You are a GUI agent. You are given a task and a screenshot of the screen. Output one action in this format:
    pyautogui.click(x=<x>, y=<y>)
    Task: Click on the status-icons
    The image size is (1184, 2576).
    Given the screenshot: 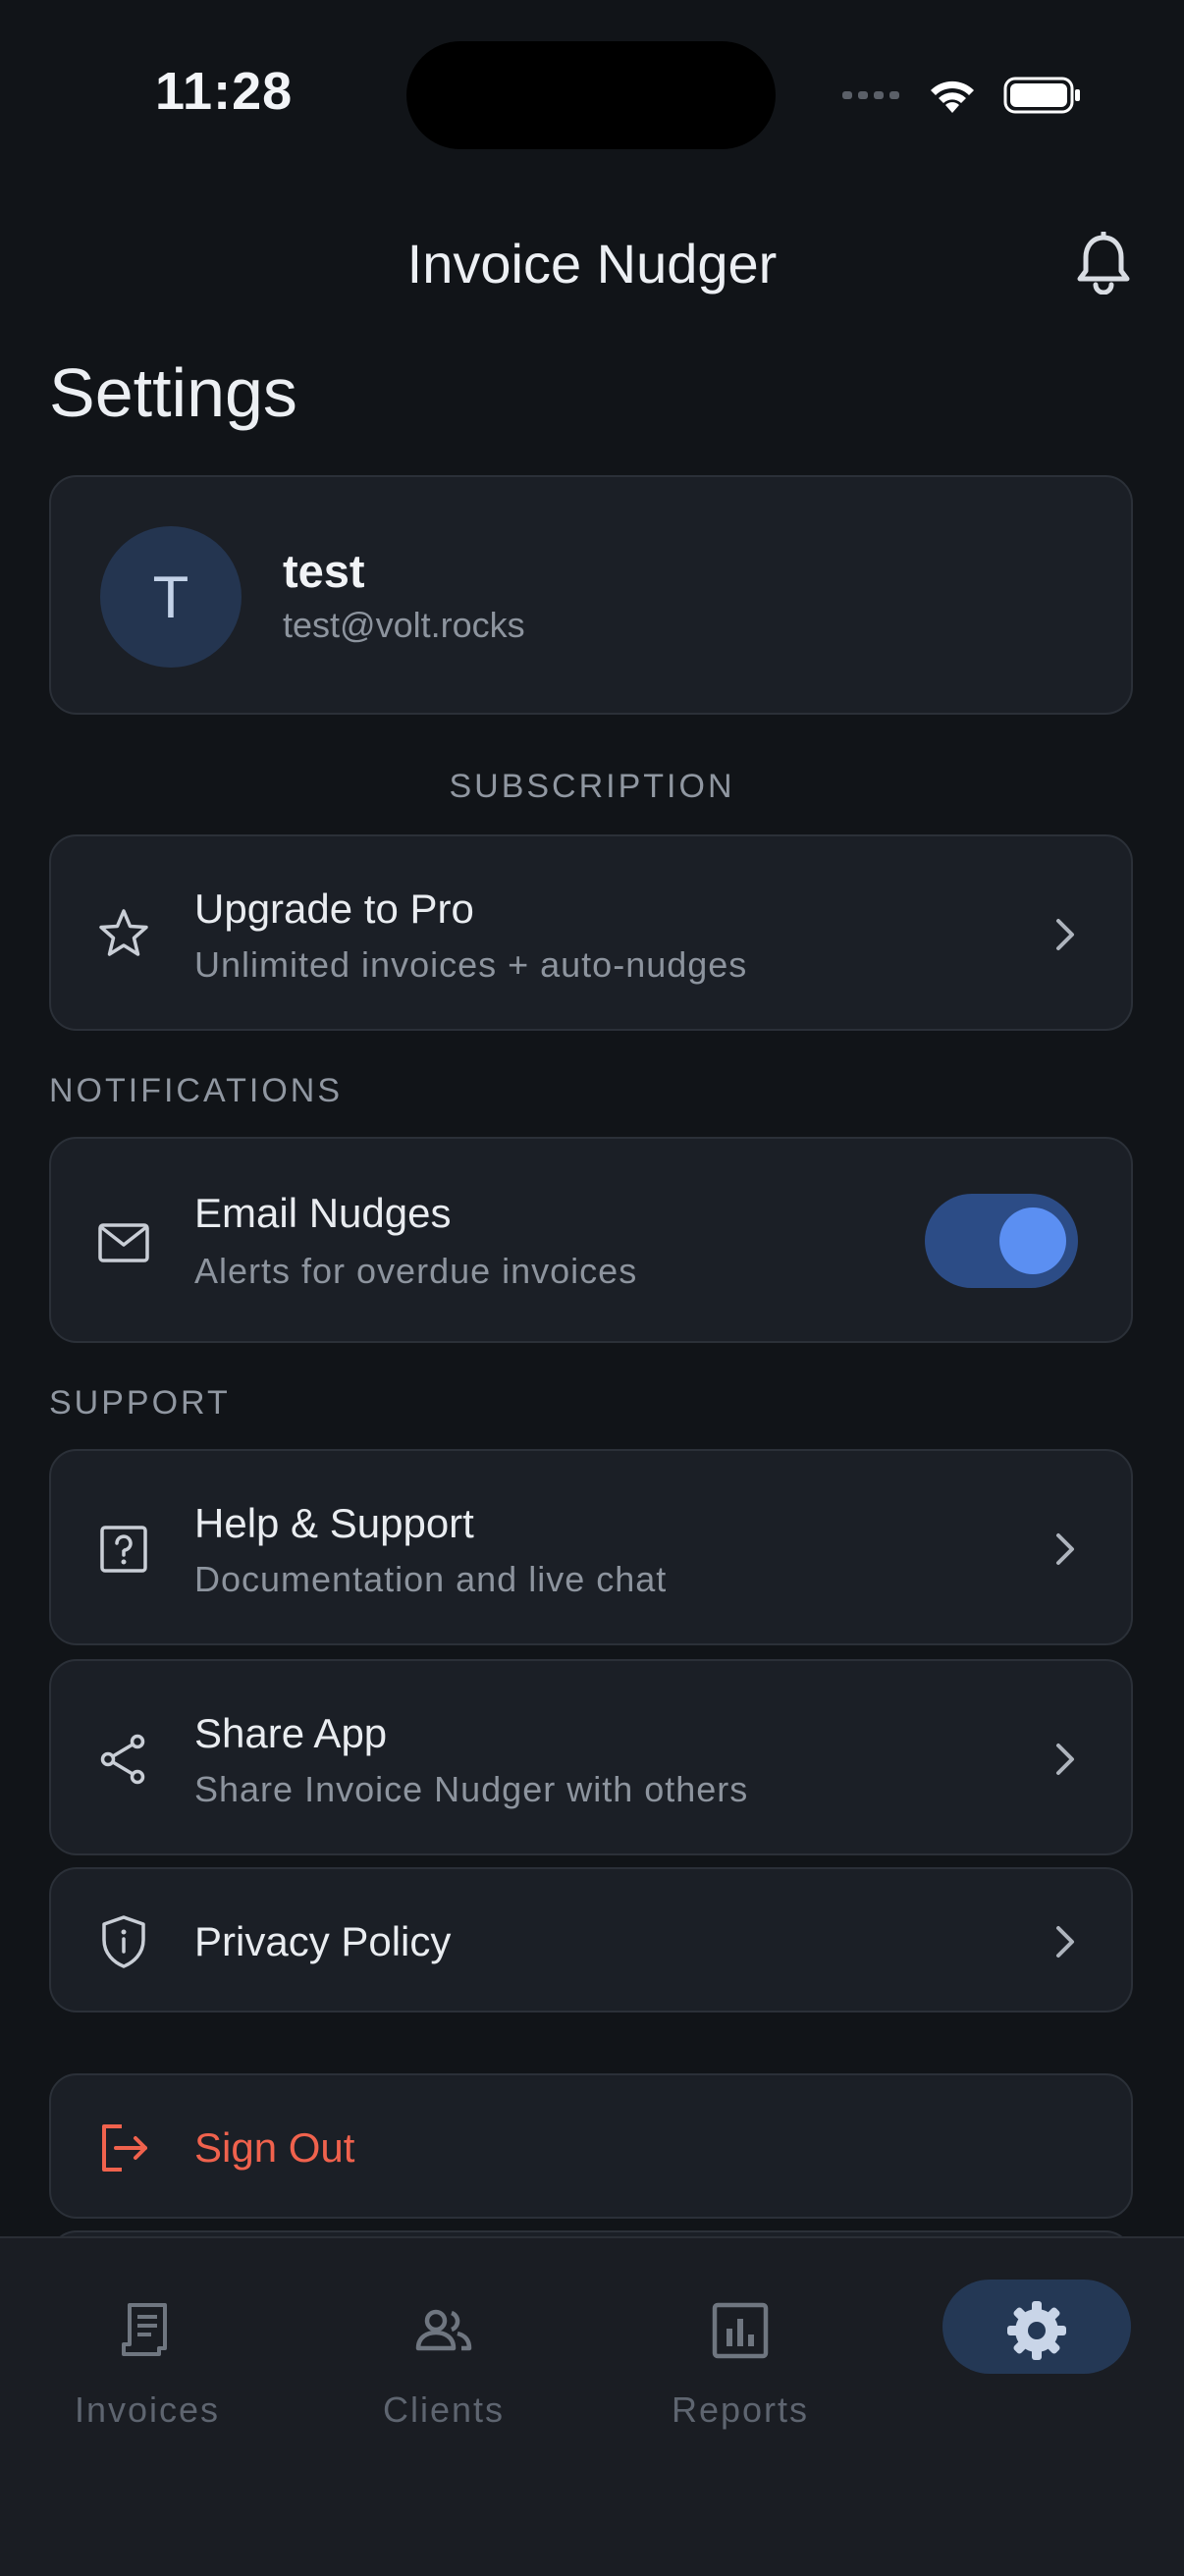 What is the action you would take?
    pyautogui.click(x=962, y=95)
    